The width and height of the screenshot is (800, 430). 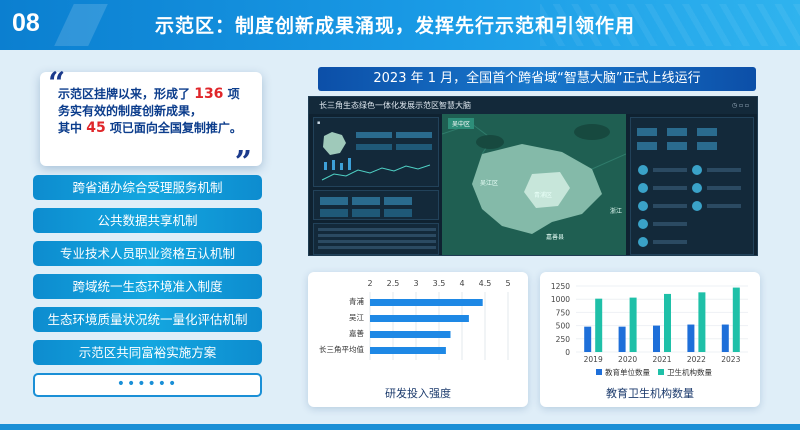 I want to click on map-label-wujiang: 吴江区, so click(x=489, y=183).